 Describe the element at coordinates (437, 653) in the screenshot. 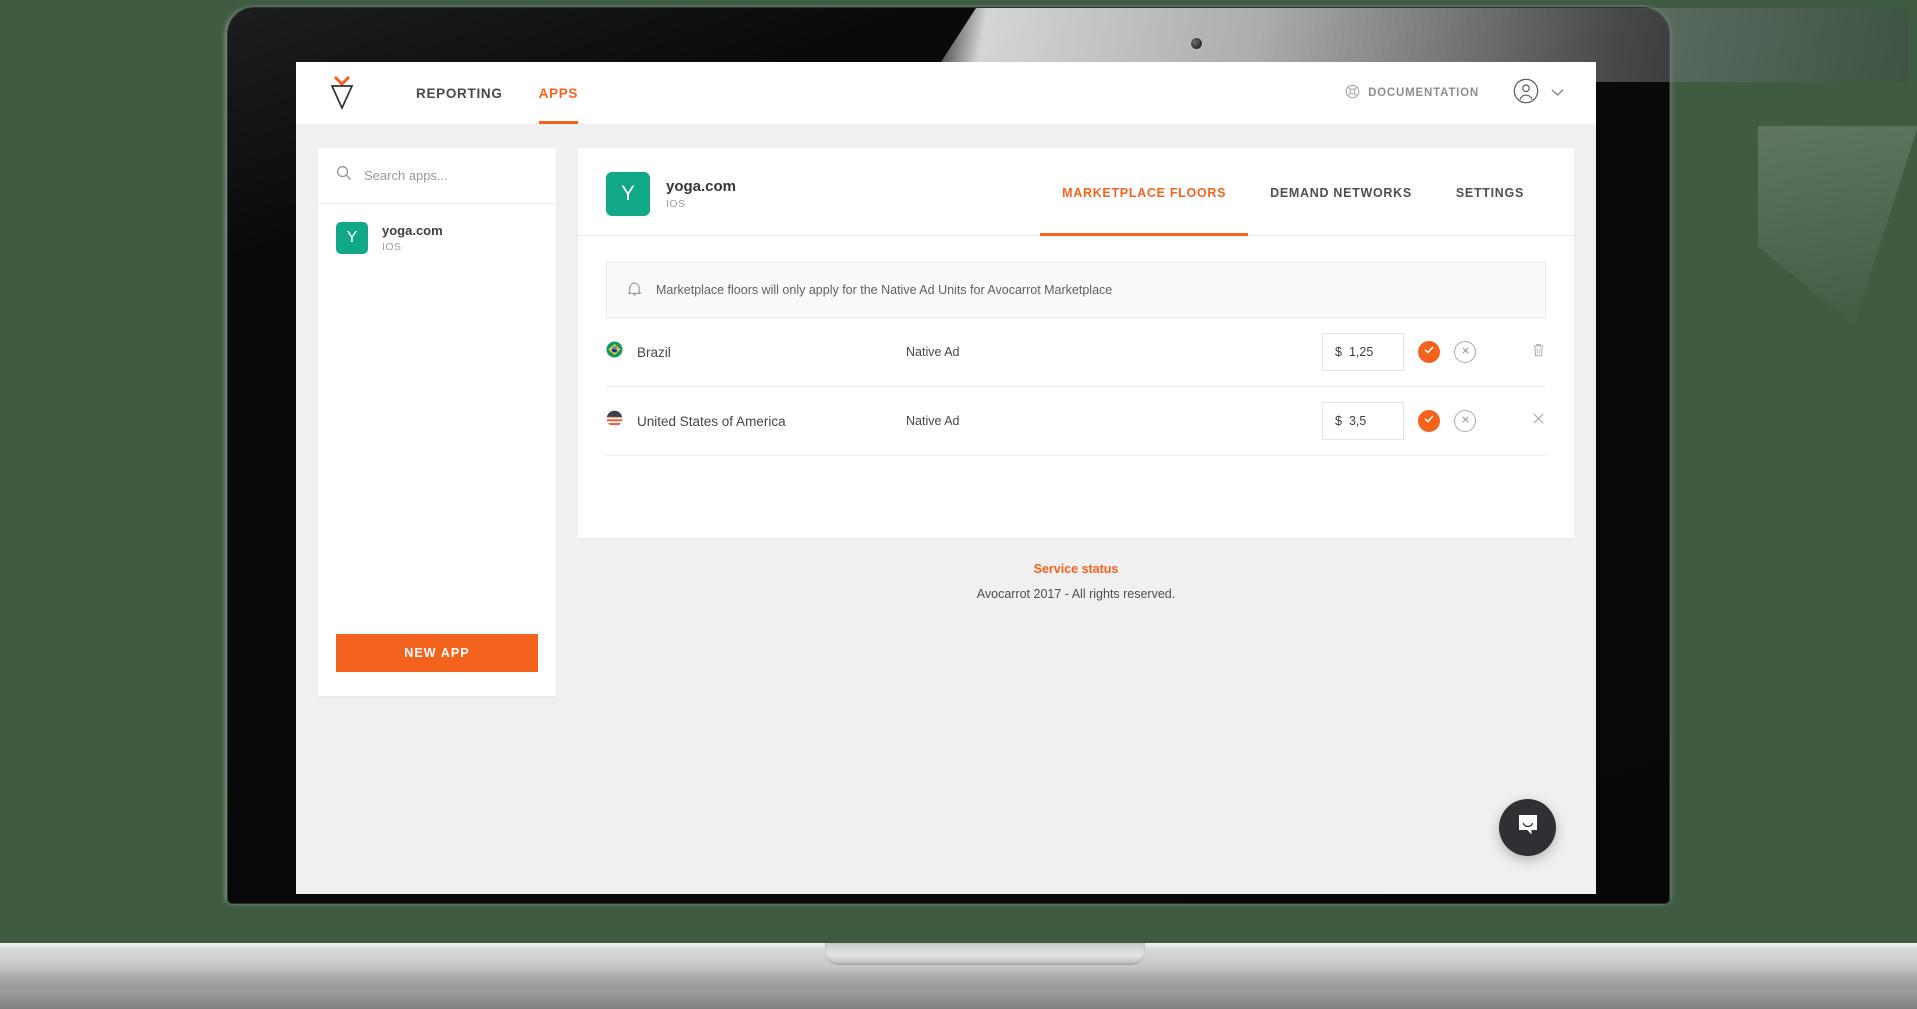

I see `new-app-button: NEW APP` at that location.